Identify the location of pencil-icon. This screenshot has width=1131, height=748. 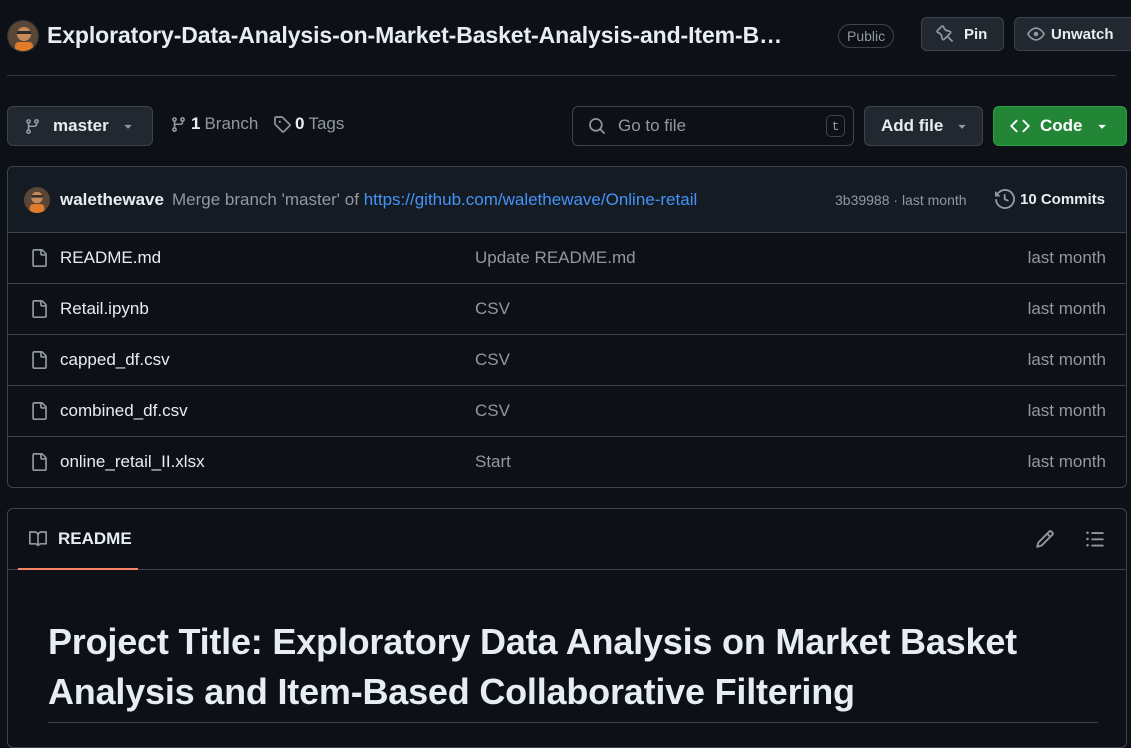
(1045, 539).